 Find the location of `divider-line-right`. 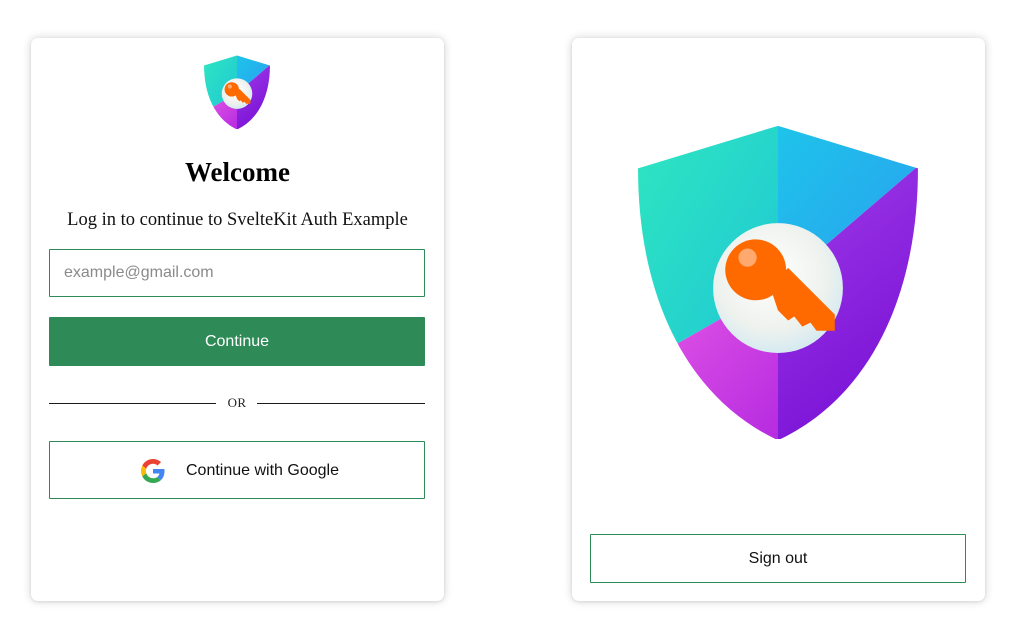

divider-line-right is located at coordinates (341, 403).